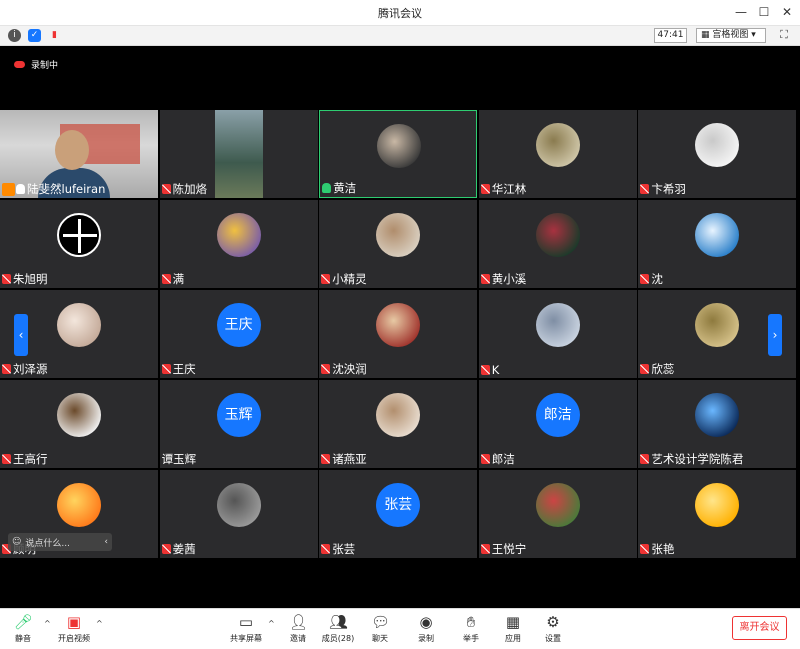  I want to click on participant-name: 王高行, so click(25, 459).